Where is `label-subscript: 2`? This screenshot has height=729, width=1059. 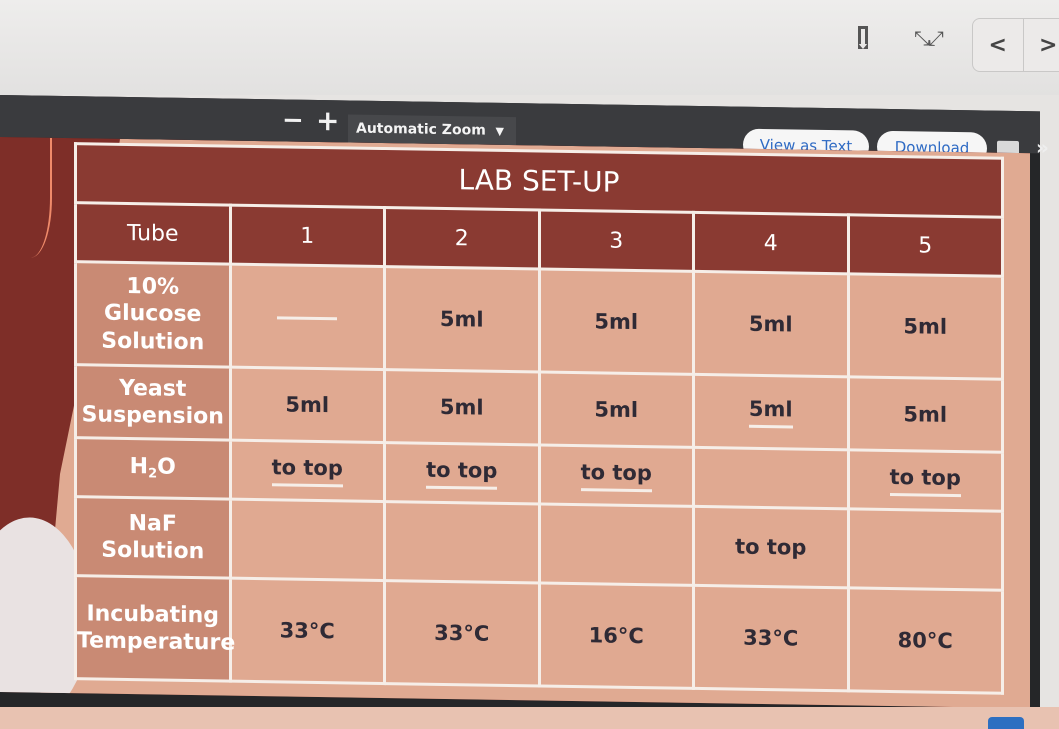 label-subscript: 2 is located at coordinates (153, 474).